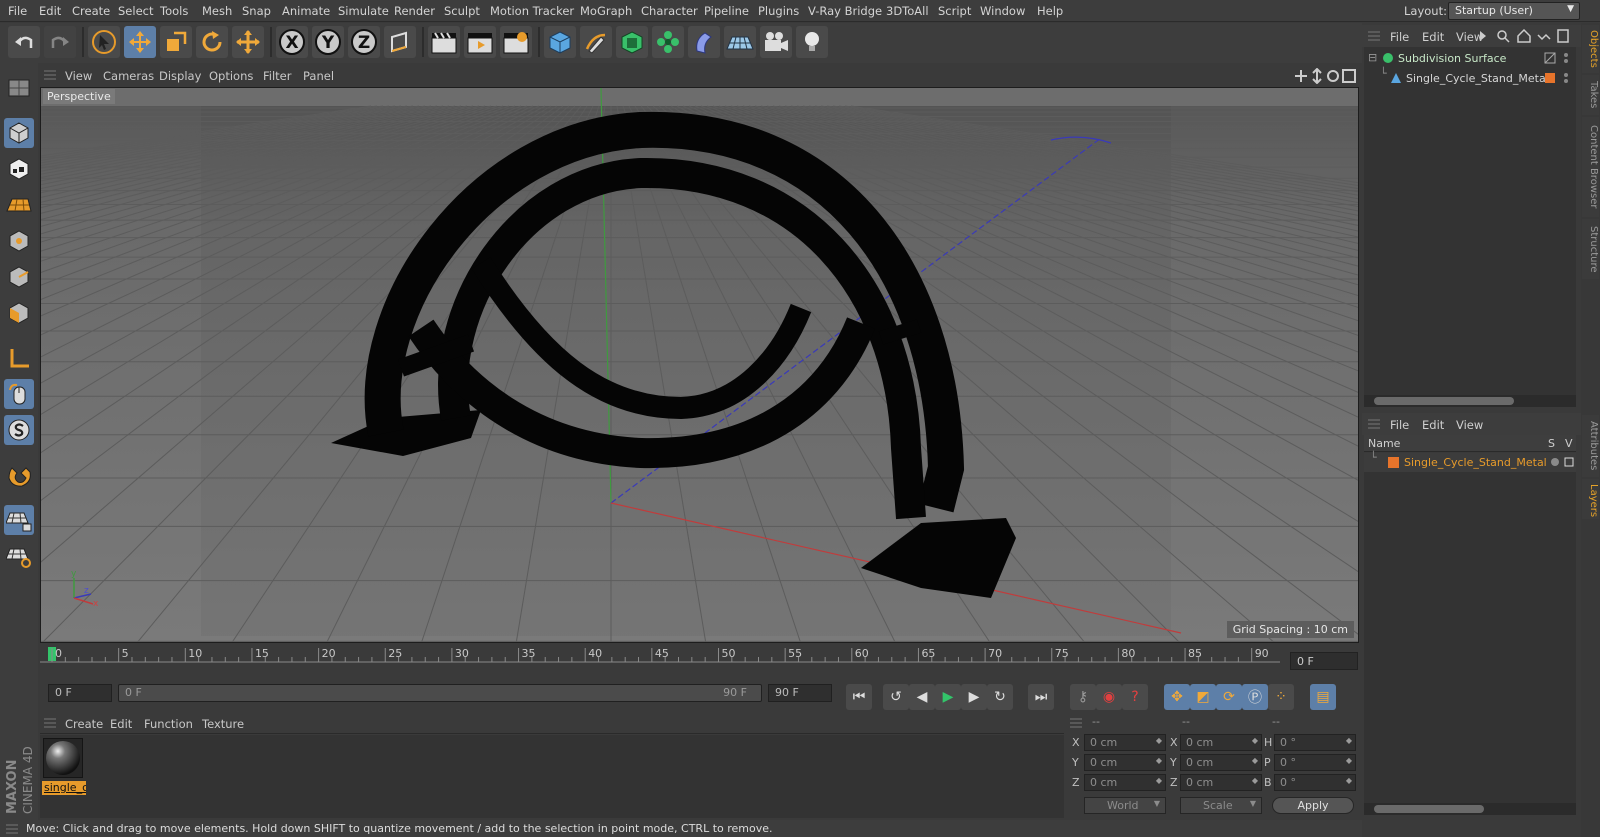  Describe the element at coordinates (974, 697) in the screenshot. I see `next-frame-button: ▶` at that location.